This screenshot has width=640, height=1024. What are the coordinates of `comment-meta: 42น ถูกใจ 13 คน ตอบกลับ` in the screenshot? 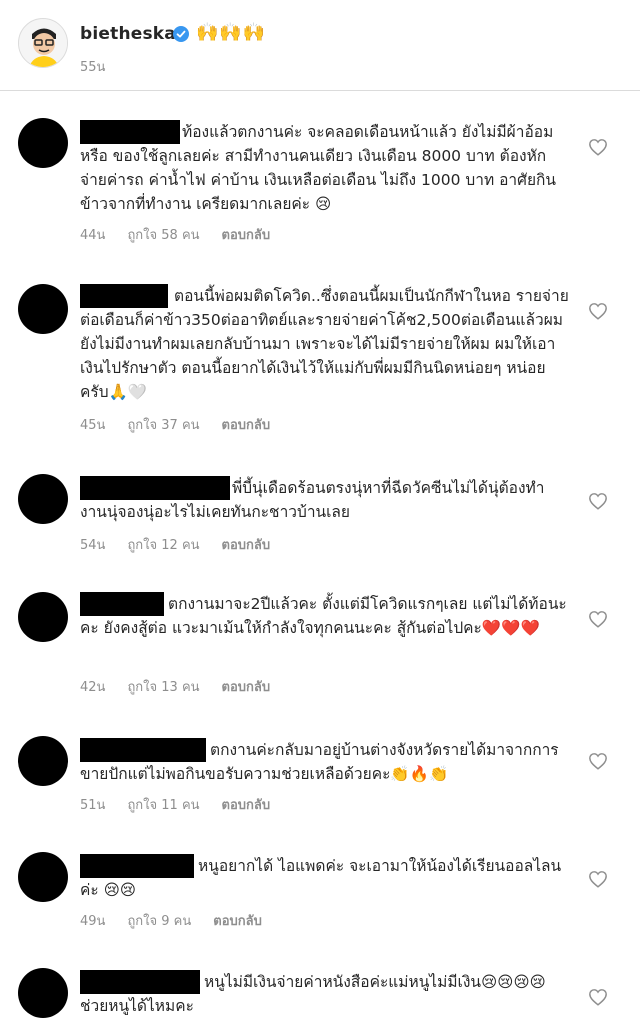 It's located at (175, 686).